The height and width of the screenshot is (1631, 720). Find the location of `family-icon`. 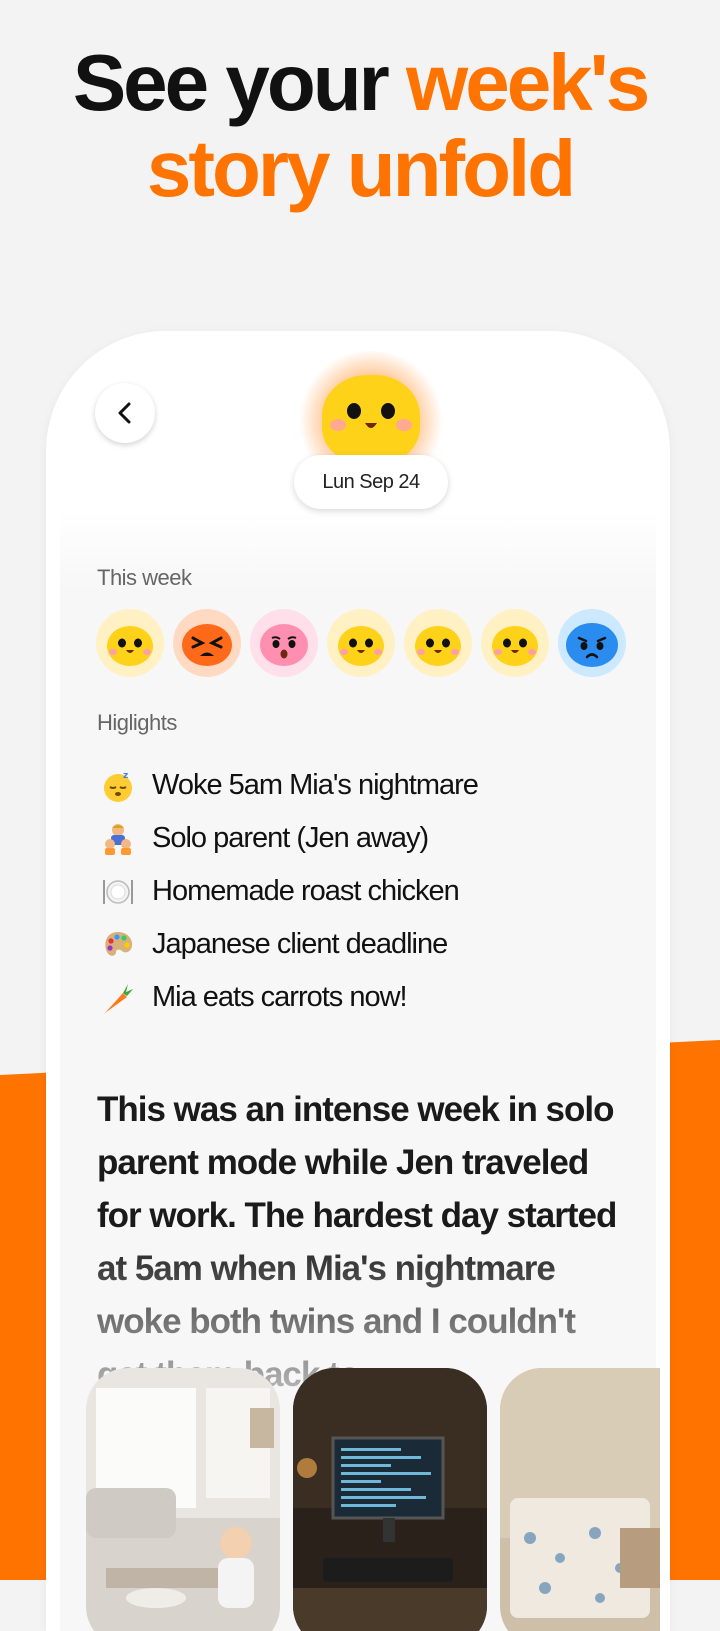

family-icon is located at coordinates (118, 839).